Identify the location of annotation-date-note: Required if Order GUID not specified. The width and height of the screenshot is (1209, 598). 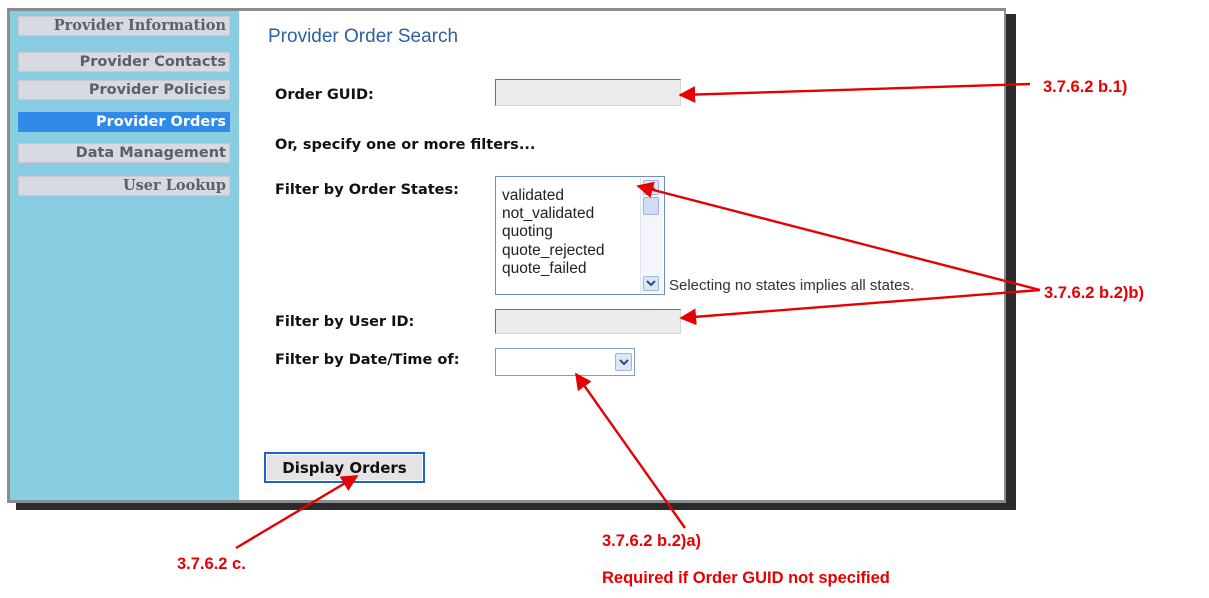
(746, 578).